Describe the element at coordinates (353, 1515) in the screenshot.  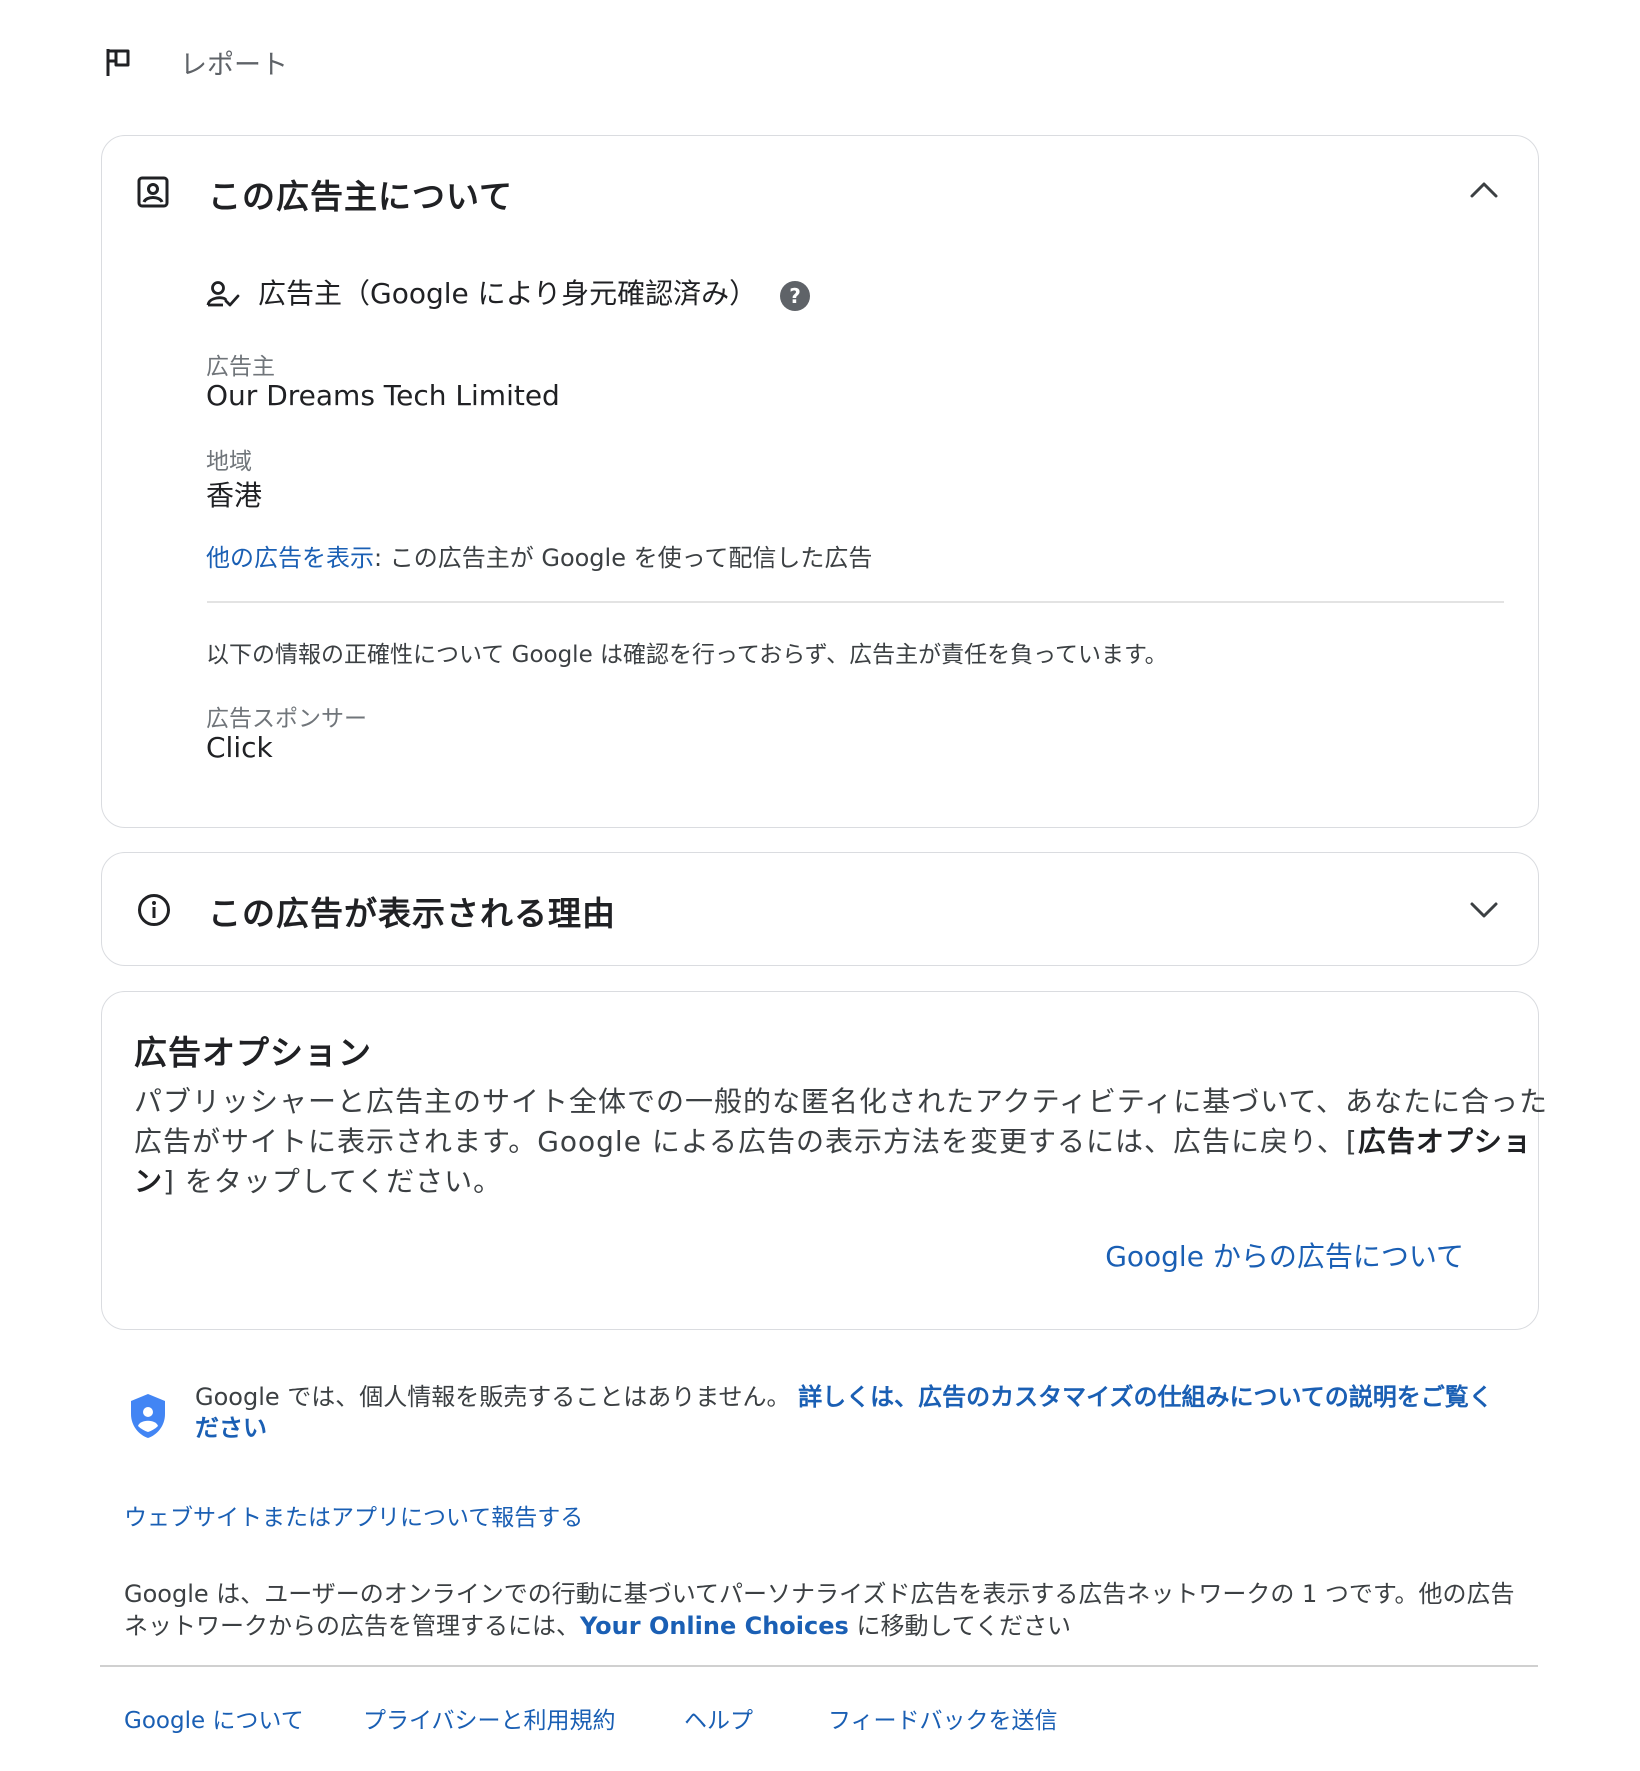
I see `report-website-link: ウェブサイトまたはアプリについて報告する` at that location.